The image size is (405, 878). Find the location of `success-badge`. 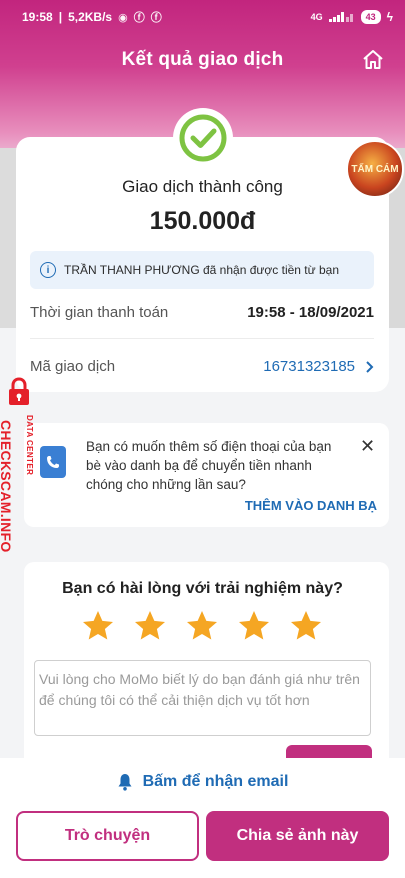

success-badge is located at coordinates (203, 138).